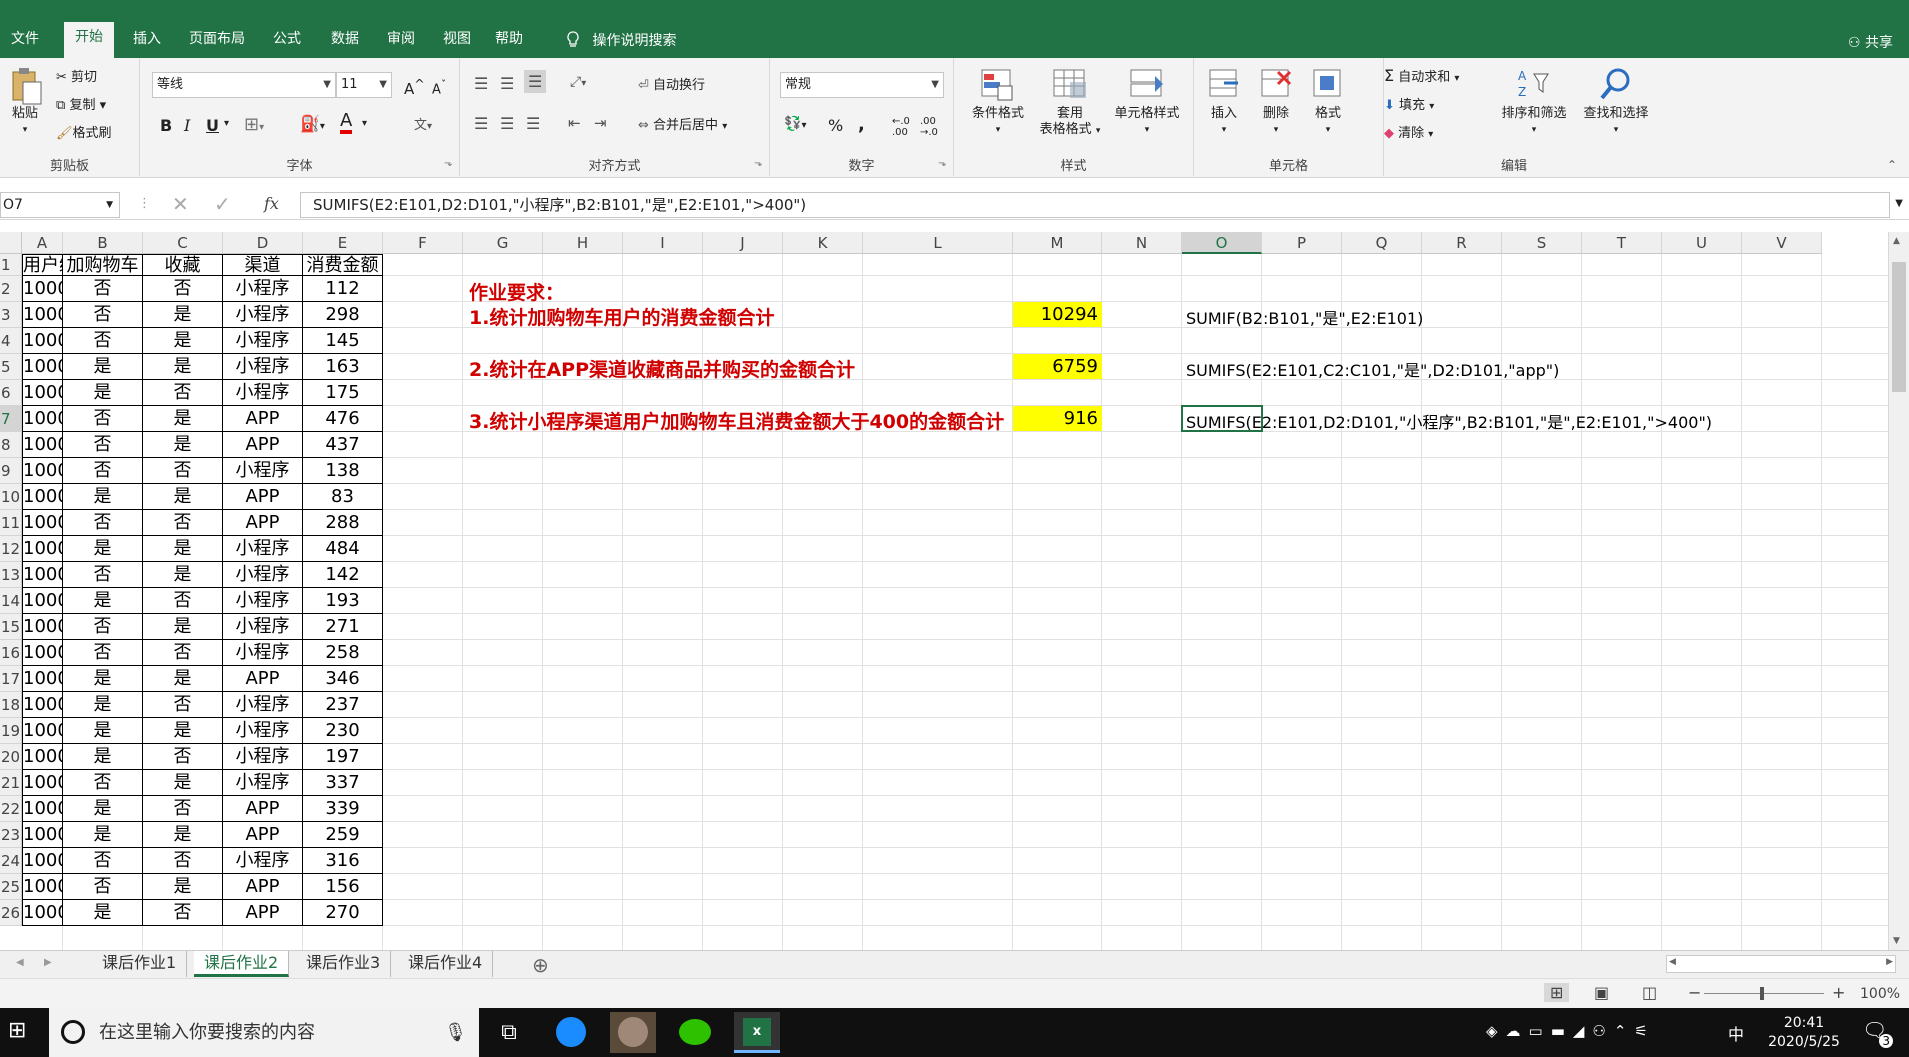 The image size is (1909, 1057). Describe the element at coordinates (343, 445) in the screenshot. I see `data-cell: 437` at that location.